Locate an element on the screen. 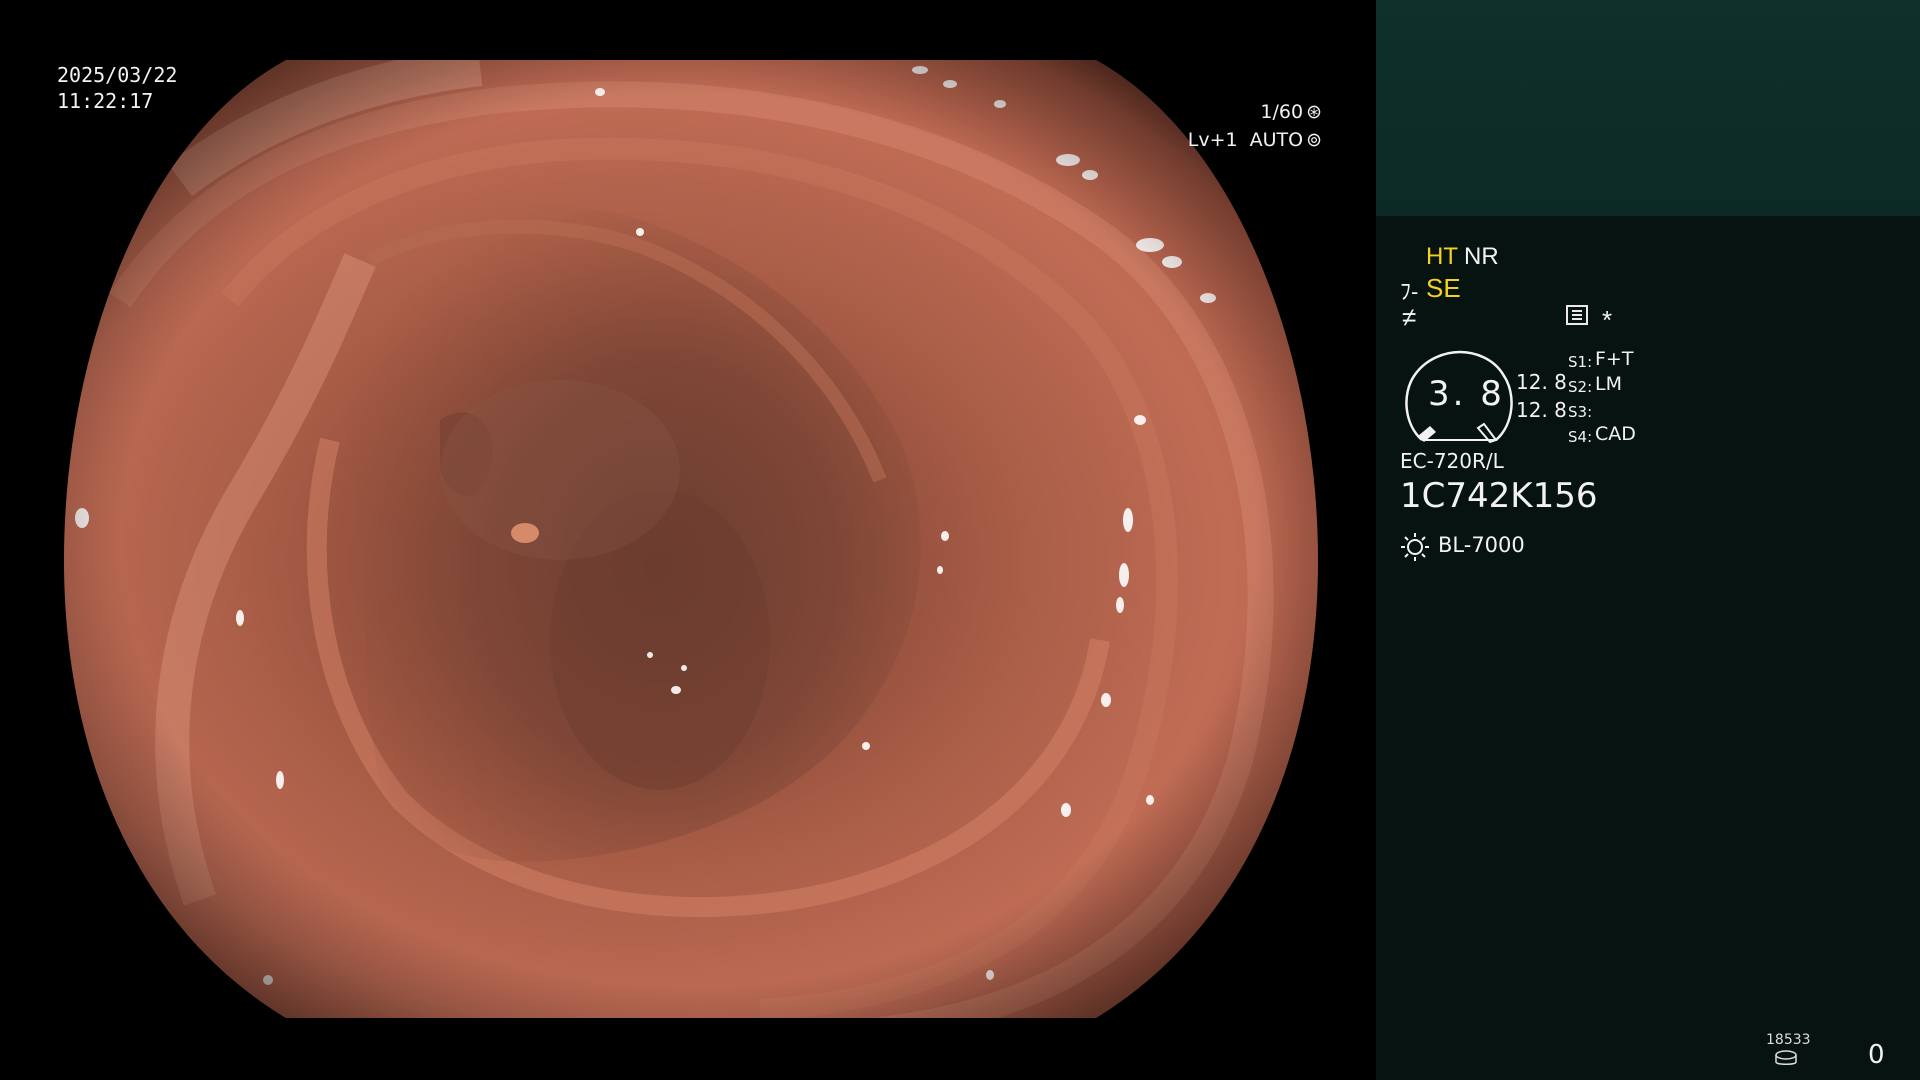  switch-2-value: LM is located at coordinates (1608, 384).